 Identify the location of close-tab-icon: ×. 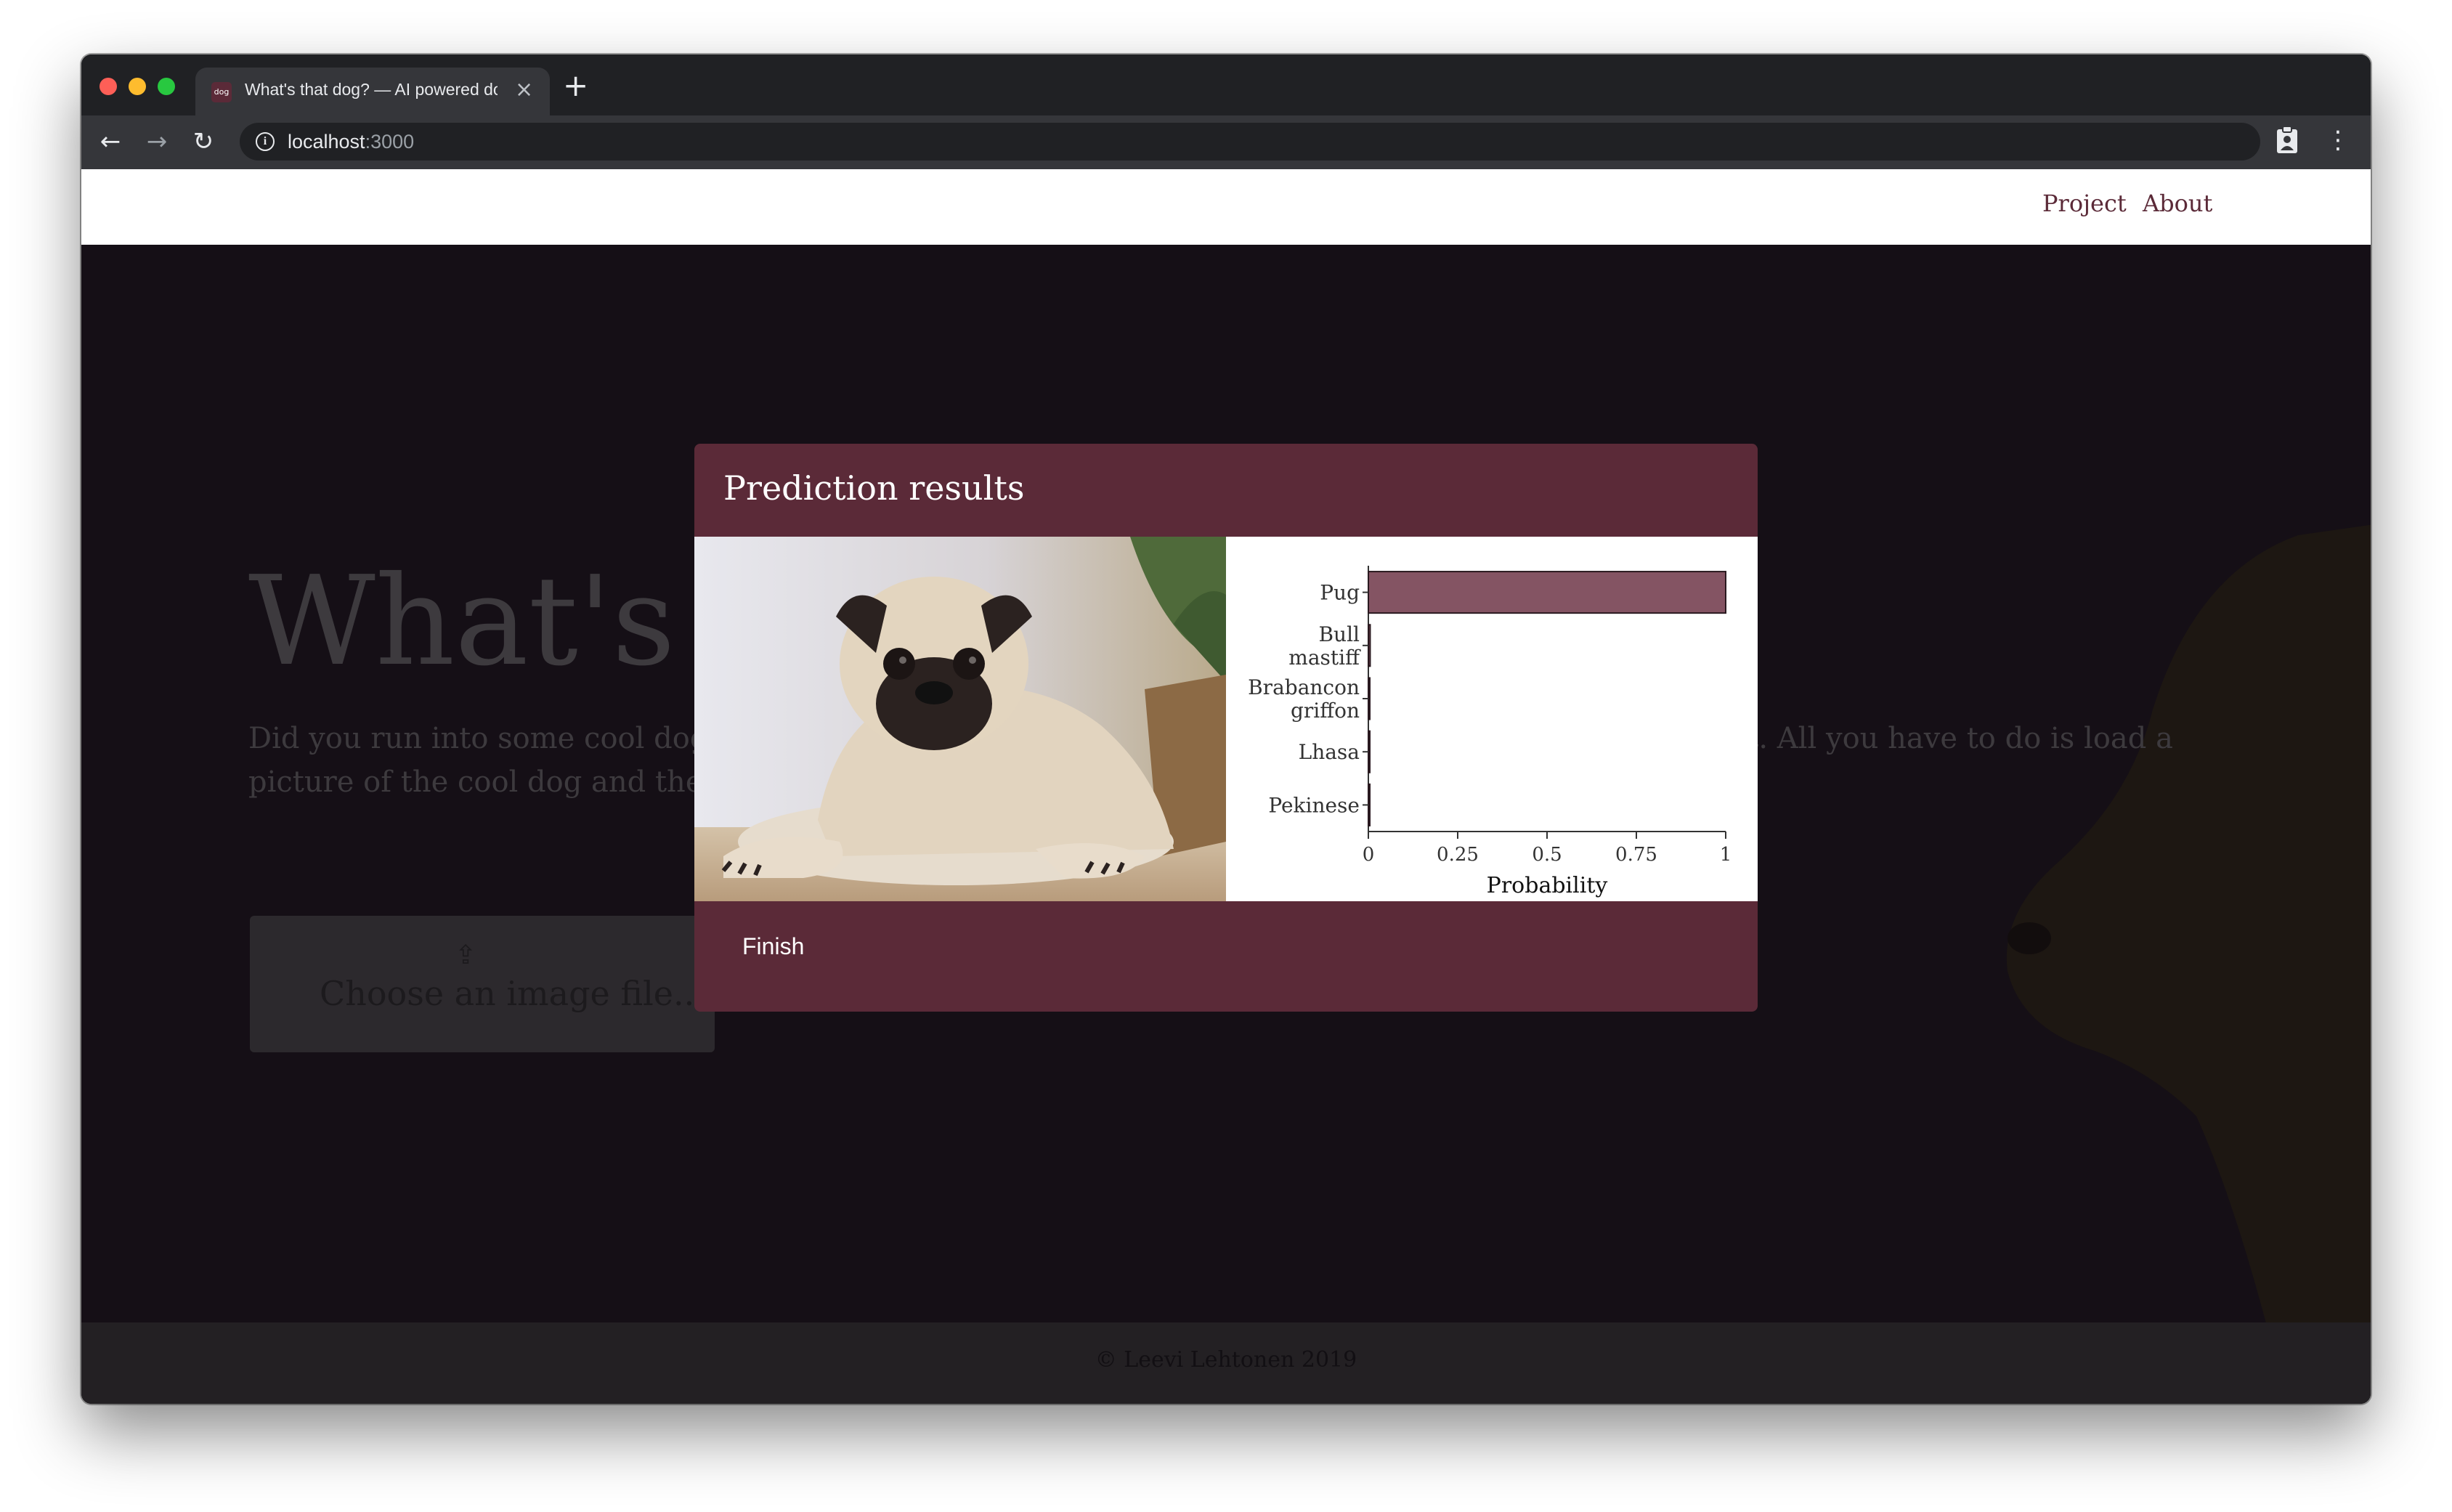
(524, 90).